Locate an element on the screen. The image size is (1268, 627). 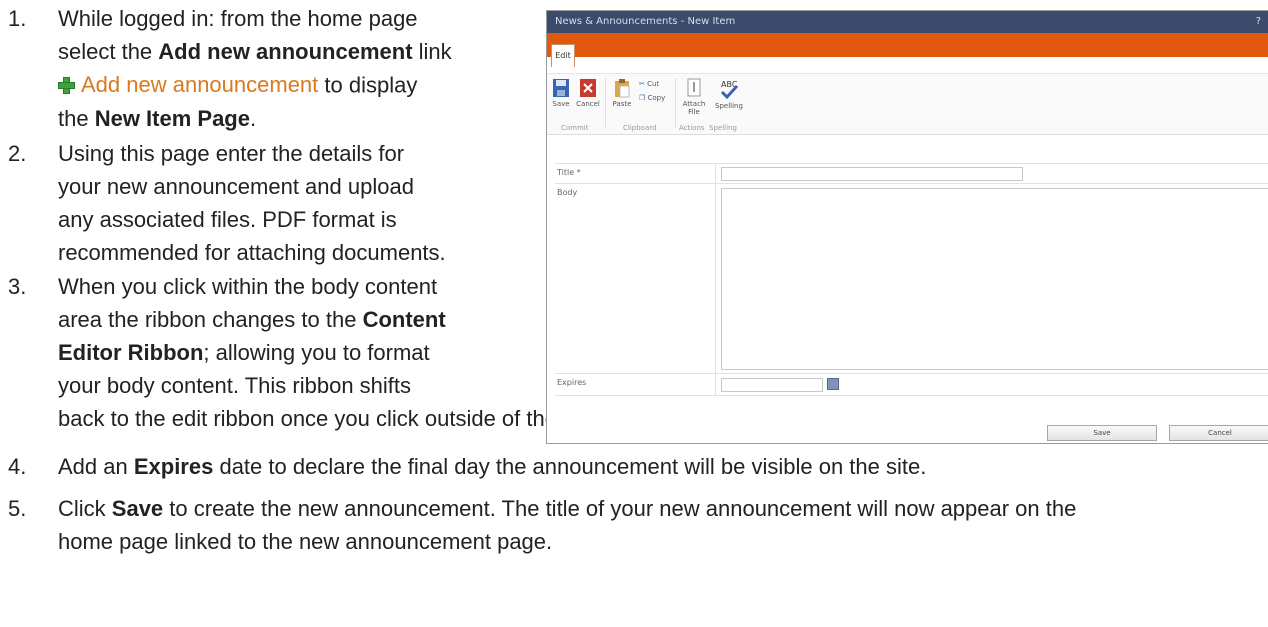
tab-edit: Edit is located at coordinates (563, 55).